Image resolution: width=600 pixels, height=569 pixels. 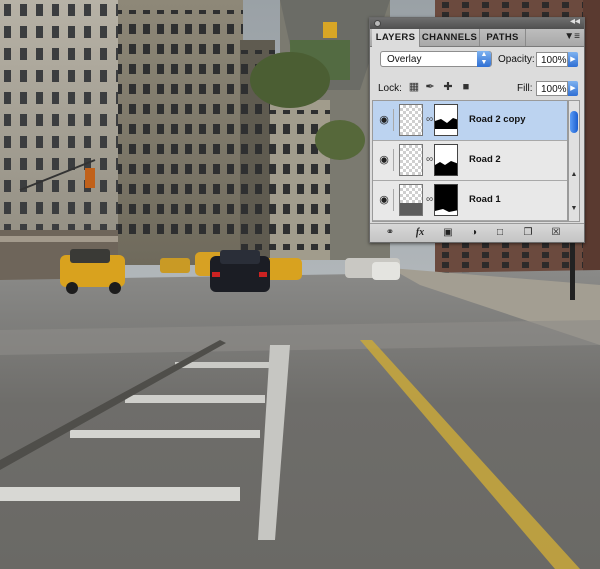 What do you see at coordinates (573, 88) in the screenshot?
I see `fill-dropdown-icon: ▶` at bounding box center [573, 88].